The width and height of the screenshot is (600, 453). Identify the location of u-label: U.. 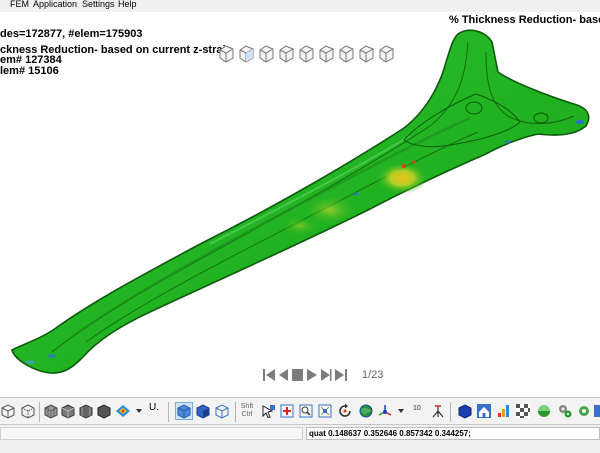
(154, 408).